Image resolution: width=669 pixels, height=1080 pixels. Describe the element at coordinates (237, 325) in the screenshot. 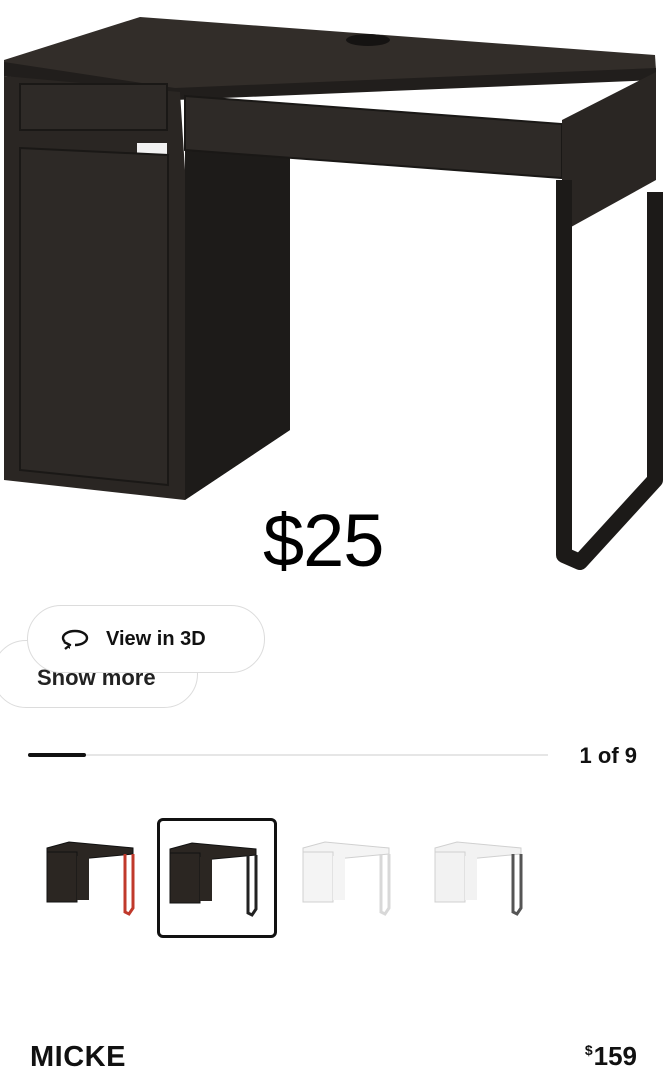

I see `desk-pedestal-side` at that location.